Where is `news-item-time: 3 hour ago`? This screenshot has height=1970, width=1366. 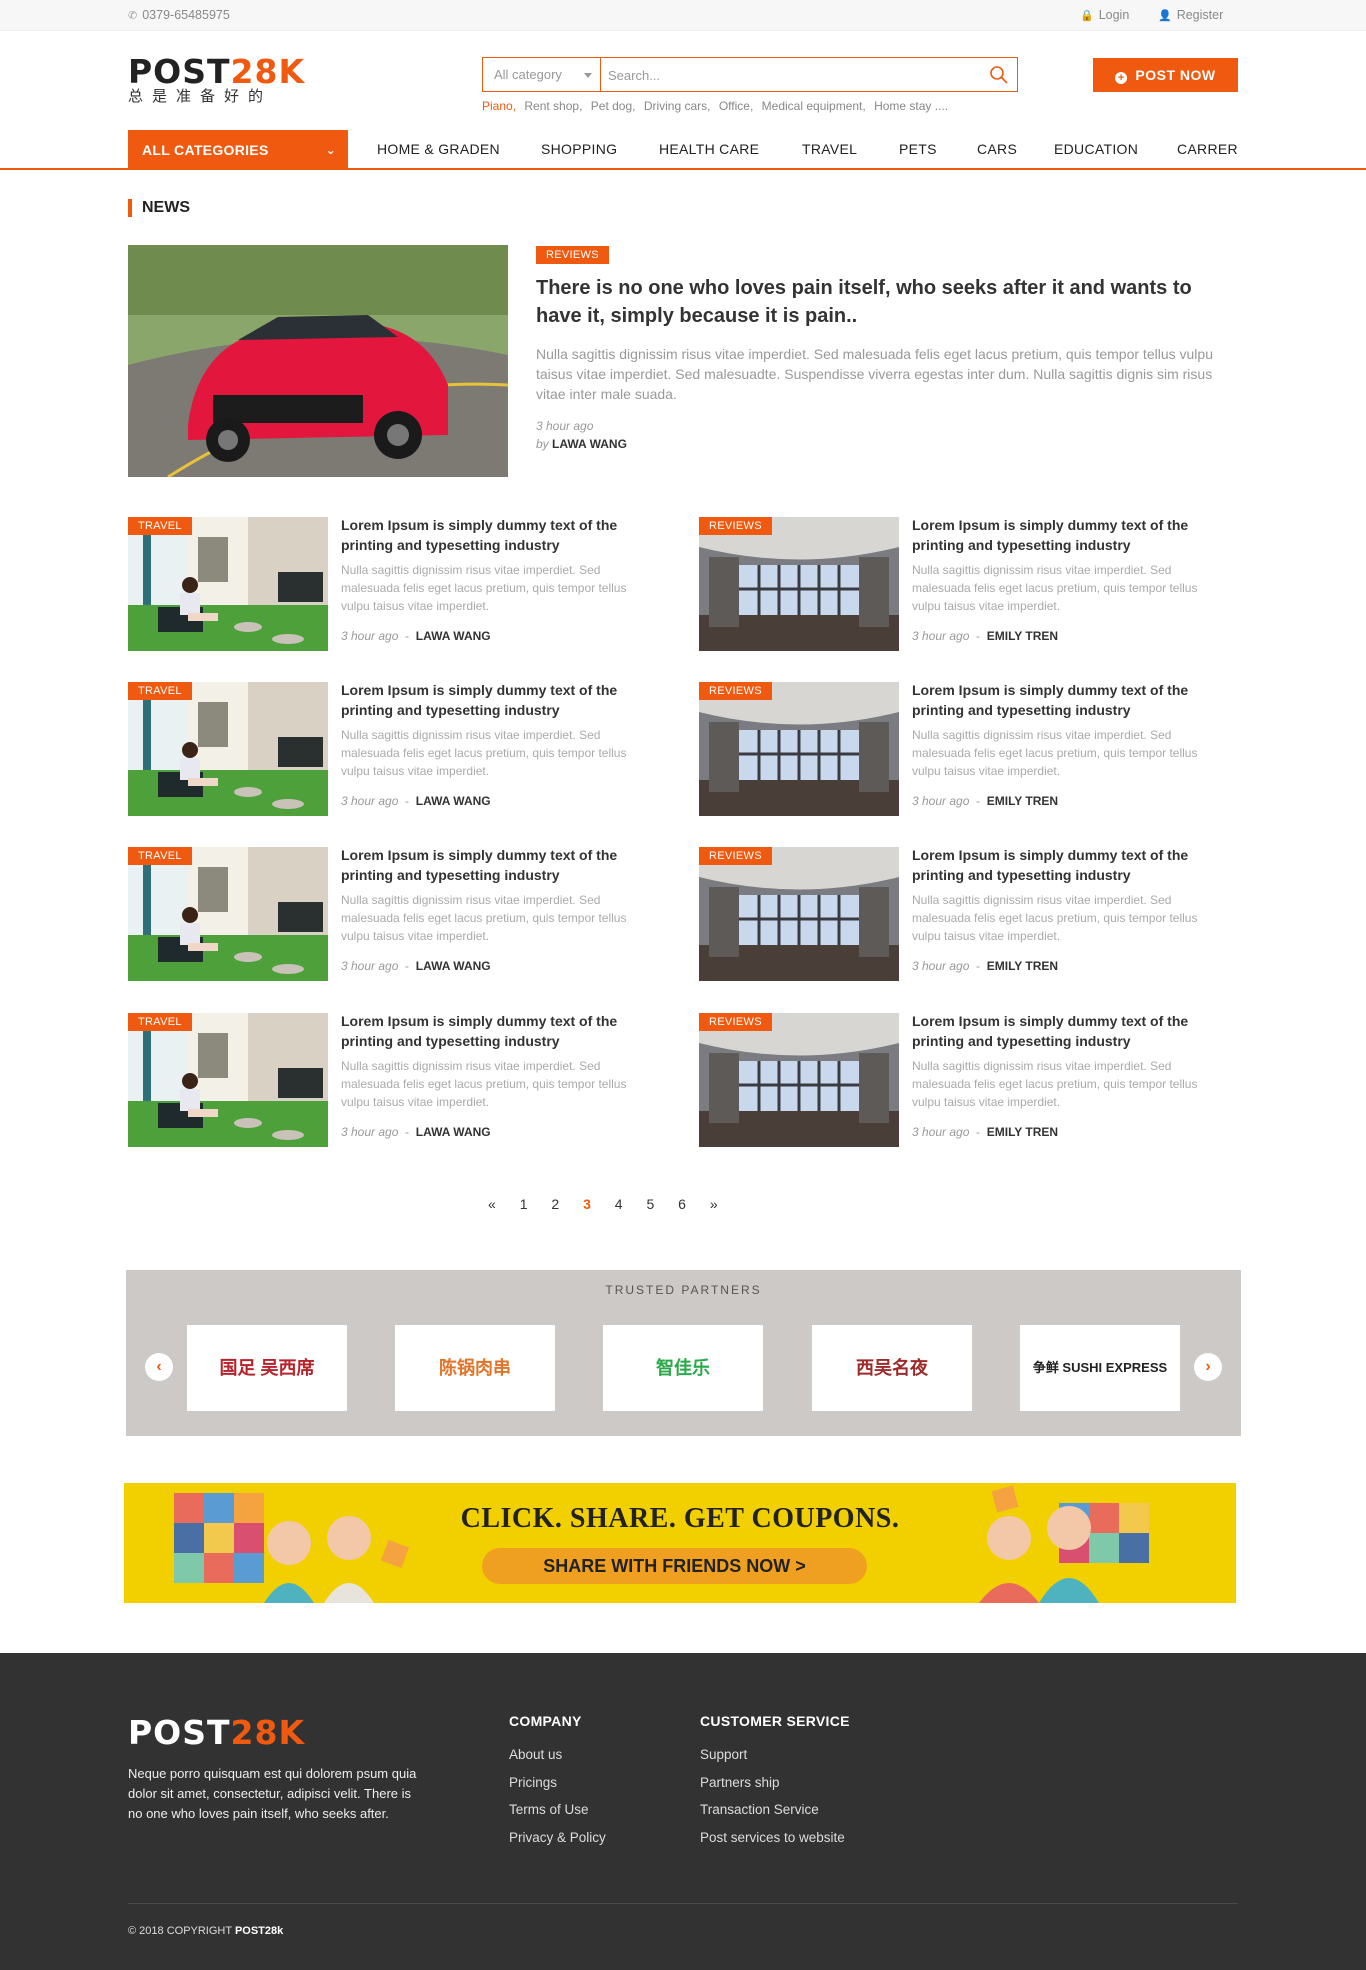
news-item-time: 3 hour ago is located at coordinates (941, 801).